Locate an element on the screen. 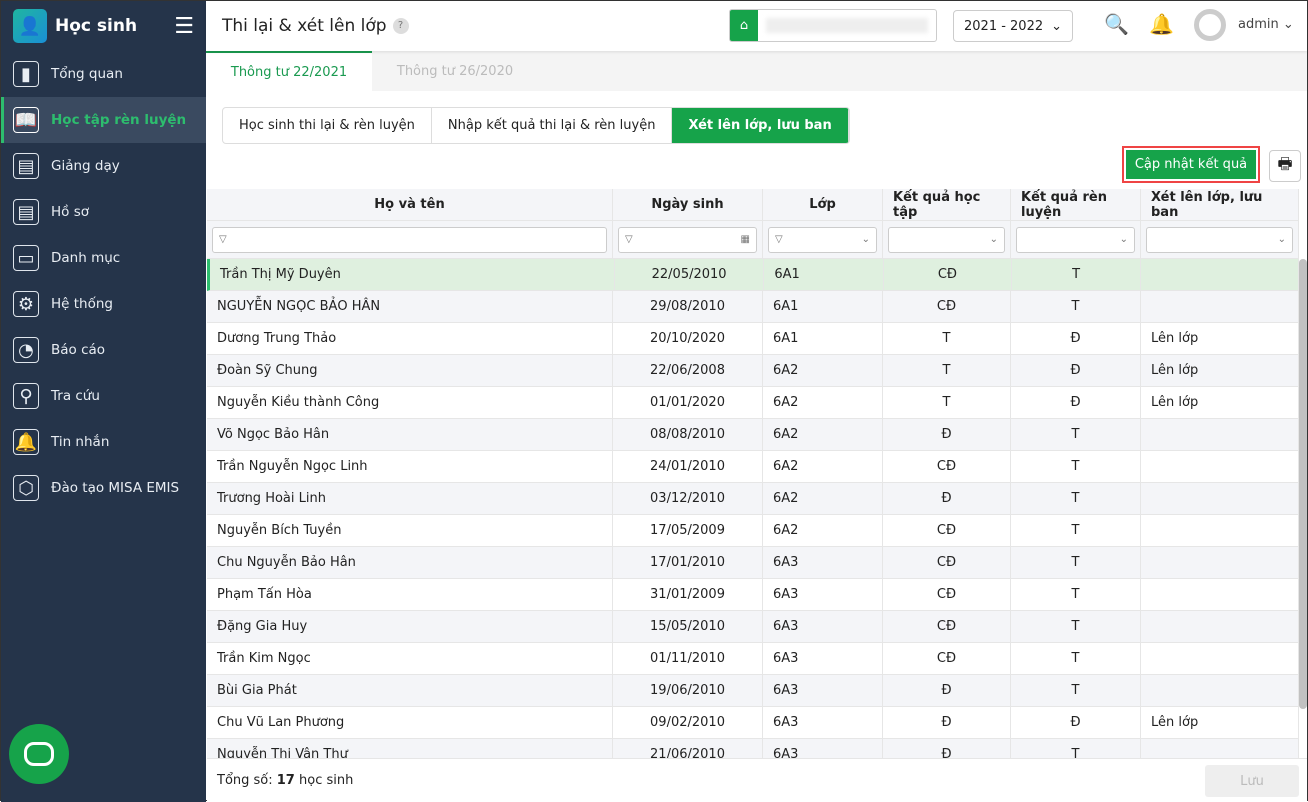 Image resolution: width=1308 pixels, height=802 pixels. sidebar-item-5: ⚙ Hệ thống is located at coordinates (103, 304).